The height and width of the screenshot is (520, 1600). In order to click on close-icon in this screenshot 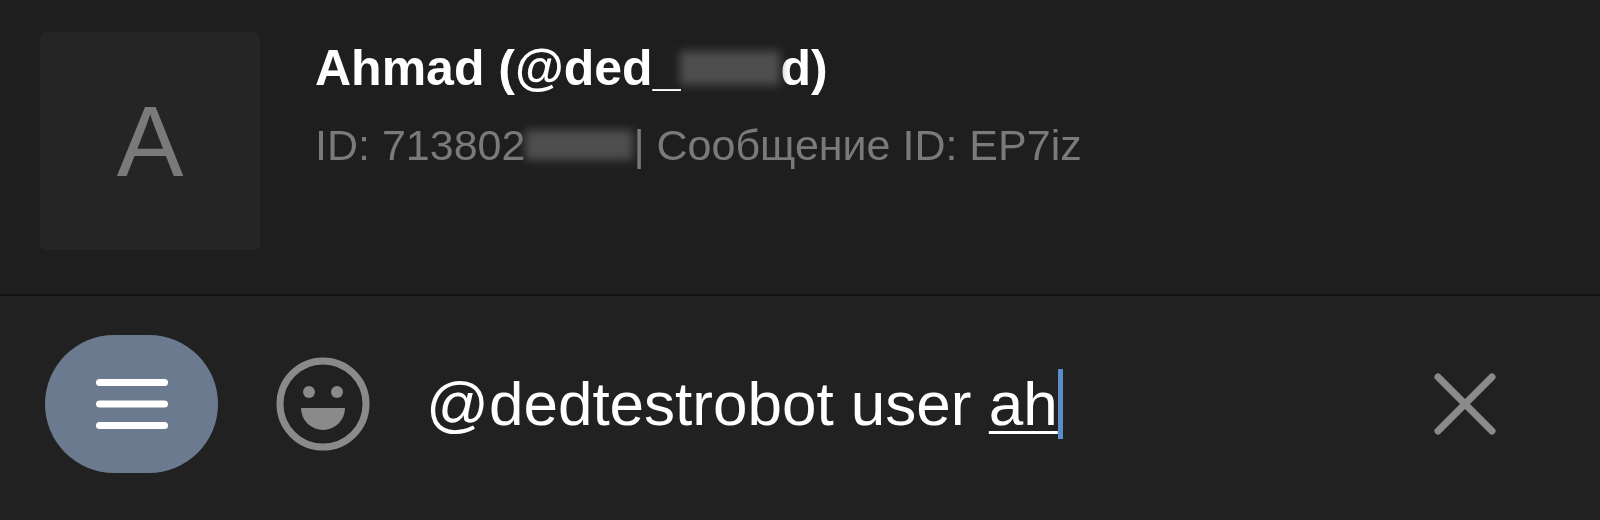, I will do `click(1465, 404)`.